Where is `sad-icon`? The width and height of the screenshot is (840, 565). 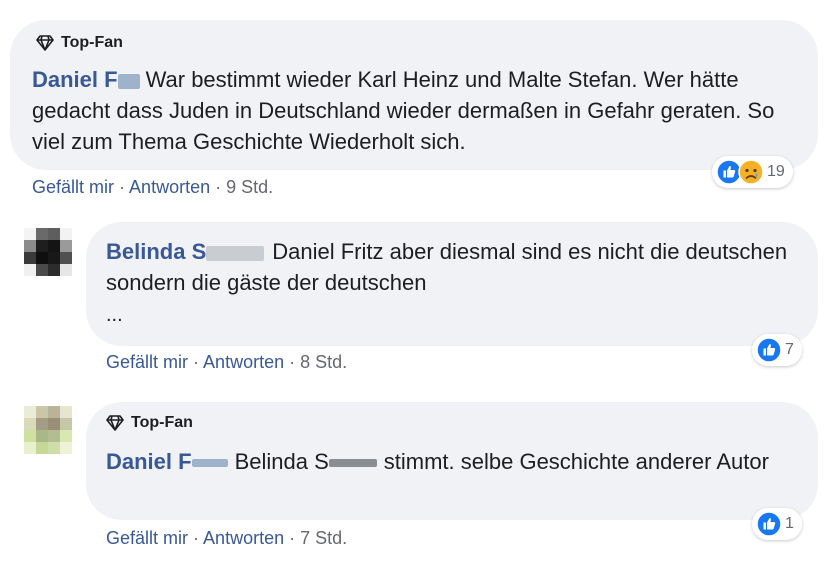
sad-icon is located at coordinates (751, 172).